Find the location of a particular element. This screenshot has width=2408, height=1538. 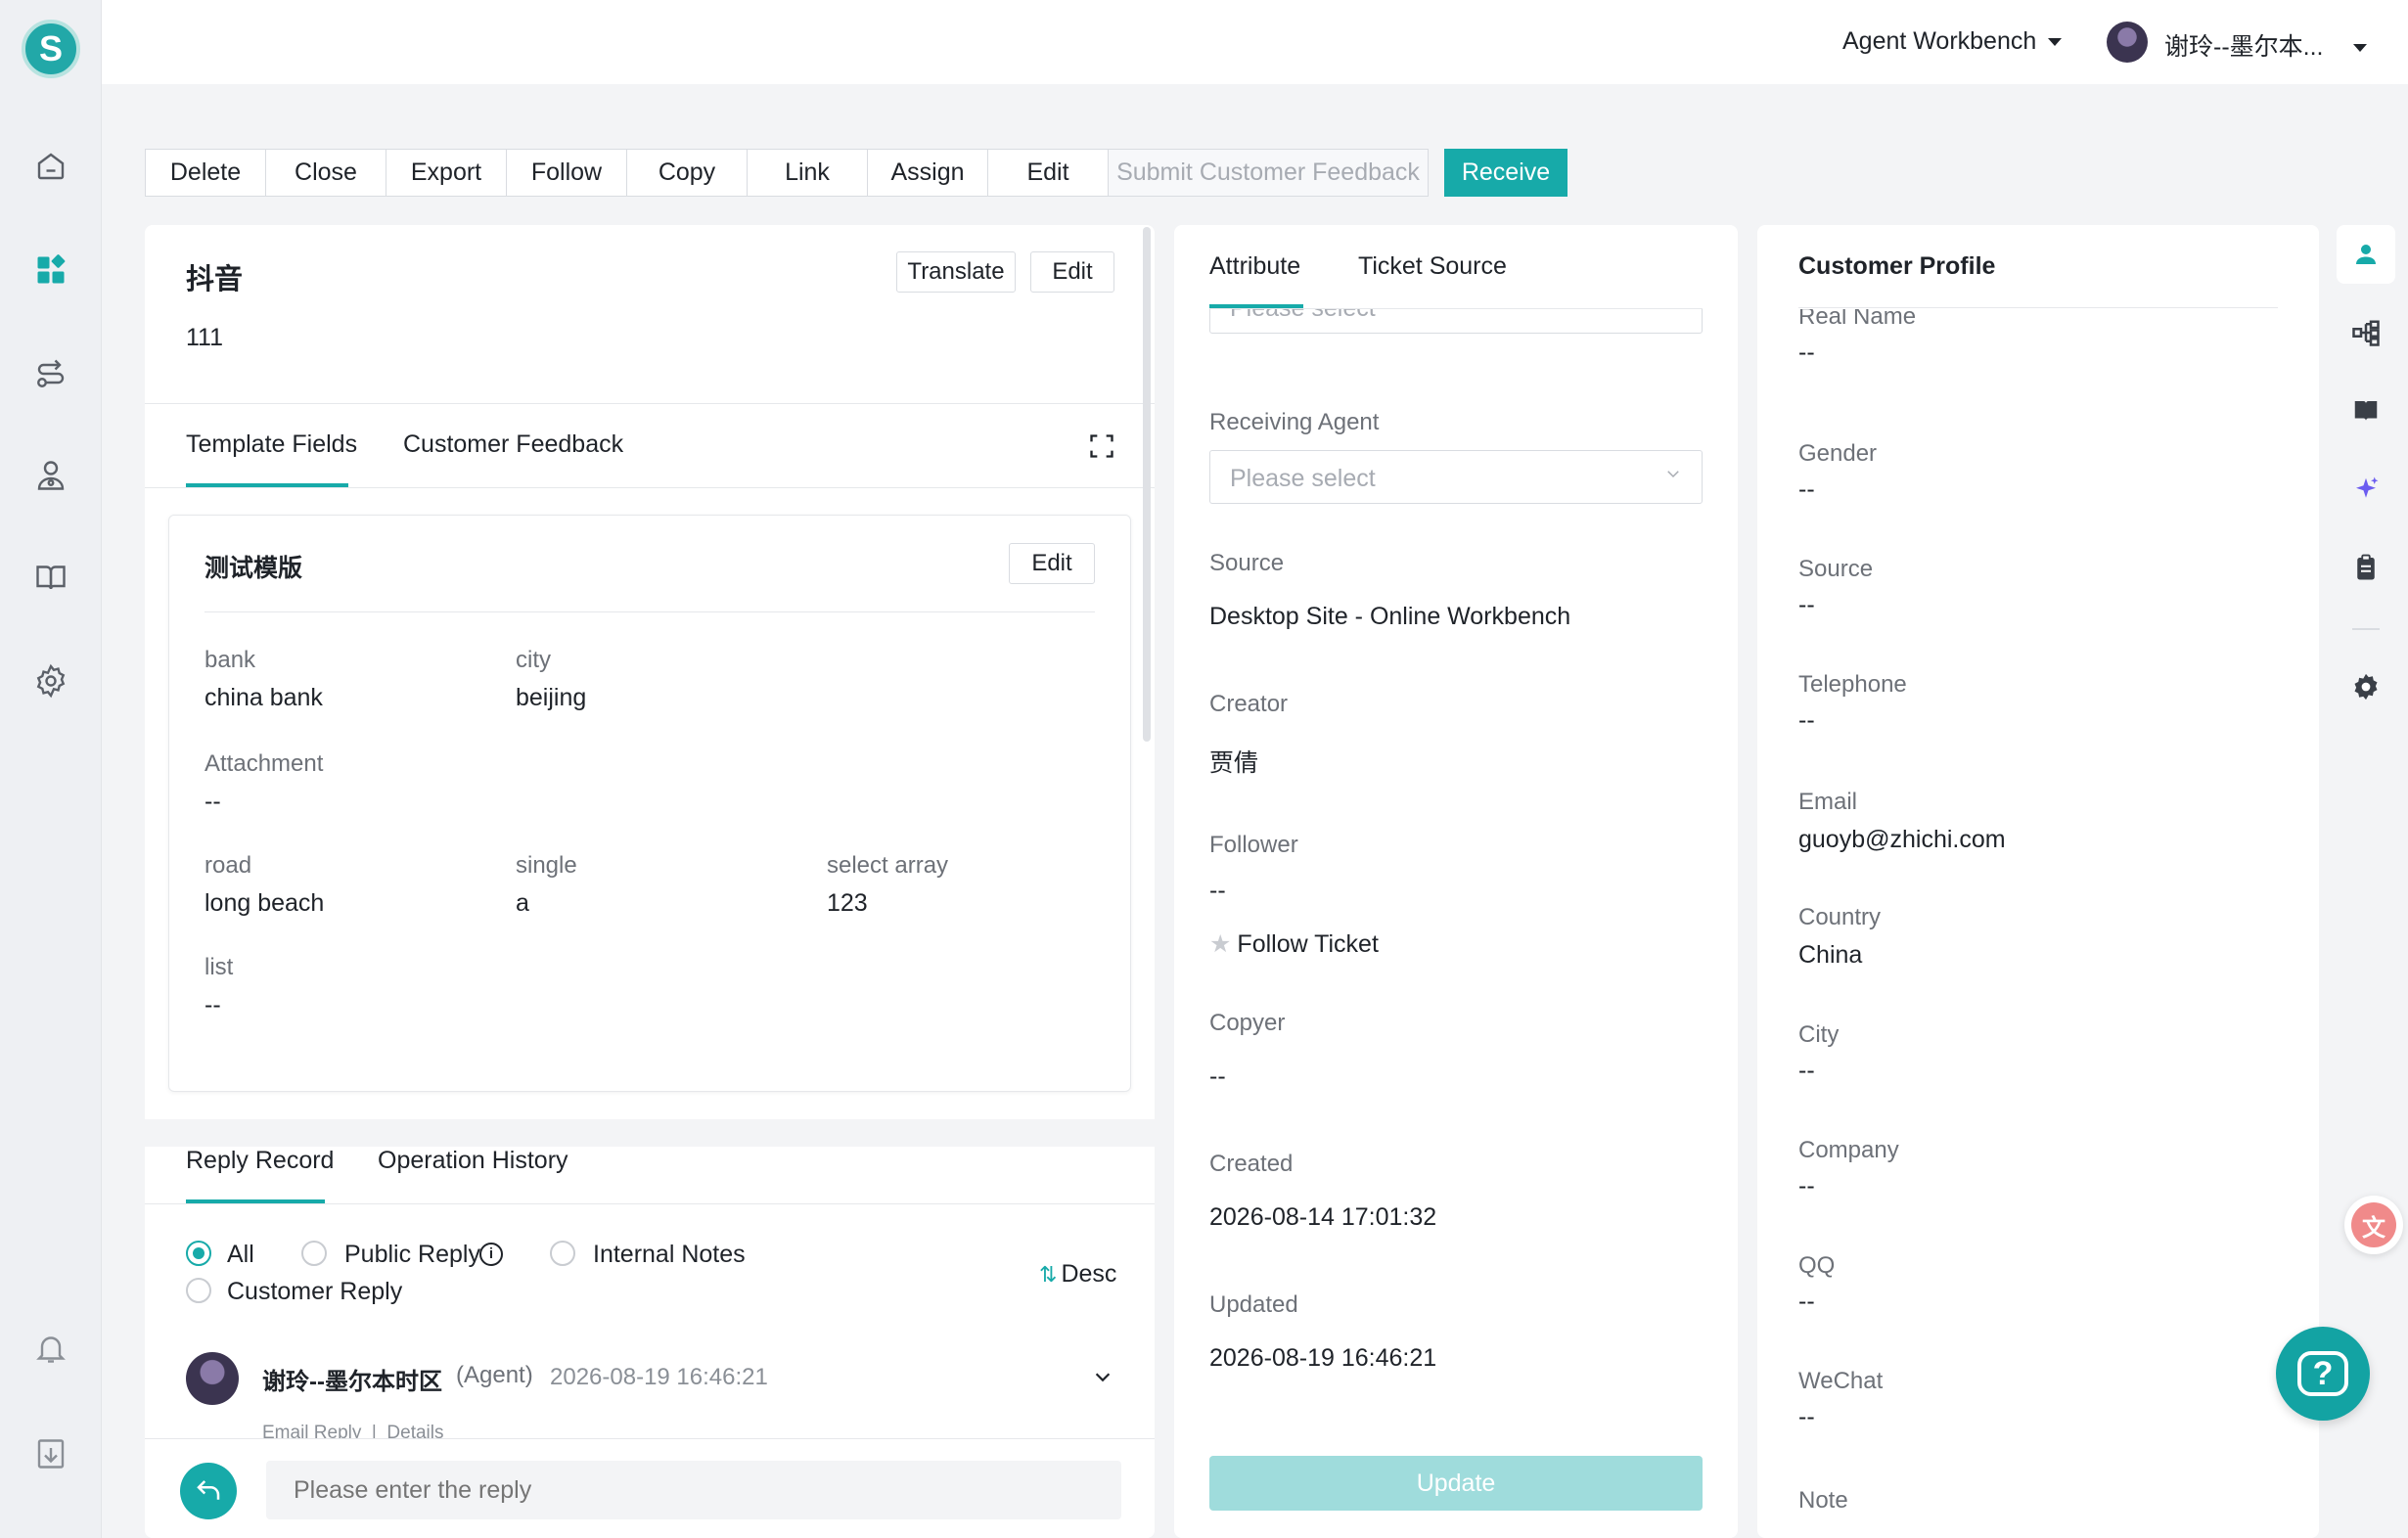

sort-icon: ⇅ is located at coordinates (1048, 1274).